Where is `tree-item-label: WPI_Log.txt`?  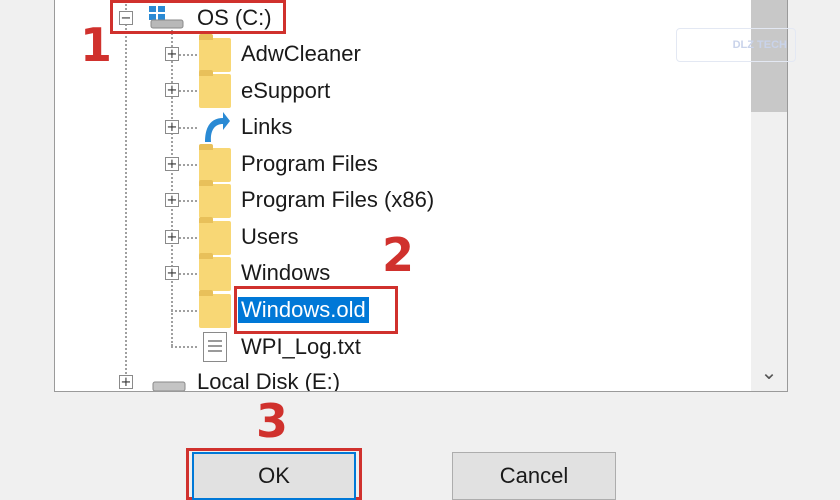
tree-item-label: WPI_Log.txt is located at coordinates (301, 346).